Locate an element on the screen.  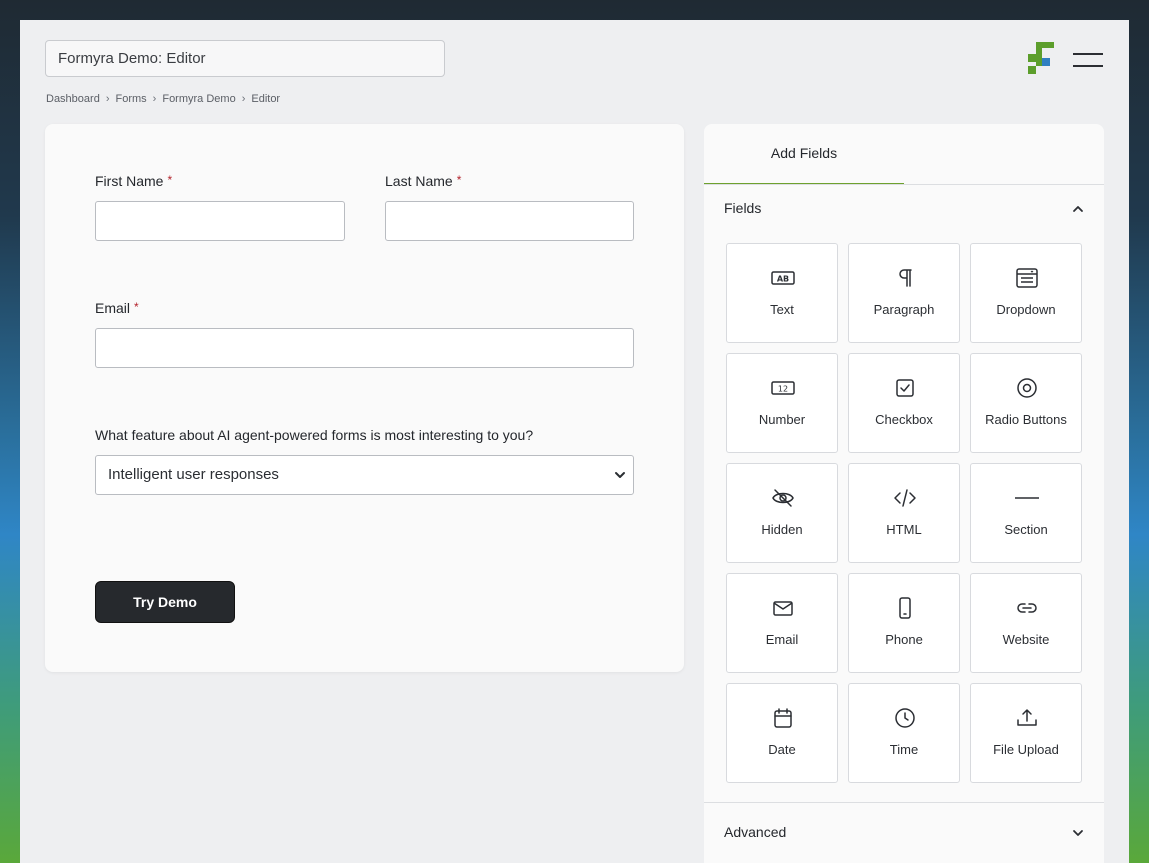
first-name-input is located at coordinates (220, 221).